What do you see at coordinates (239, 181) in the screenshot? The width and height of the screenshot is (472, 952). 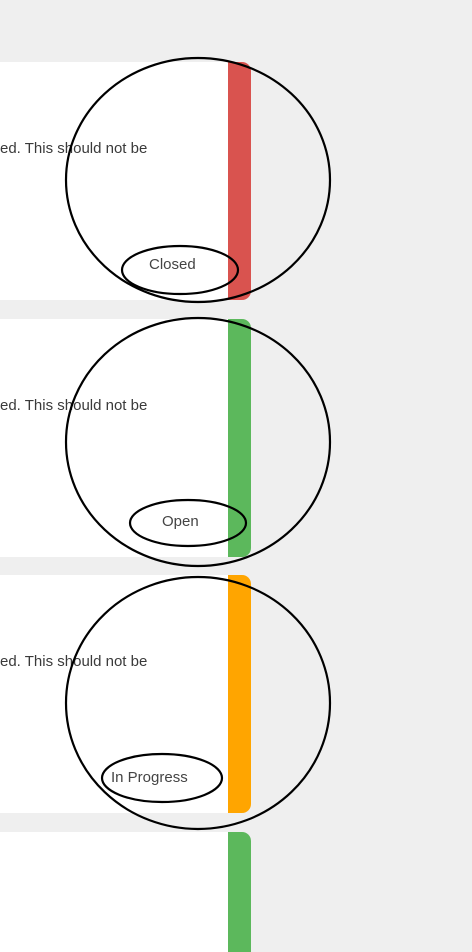 I see `status-indicator-closed` at bounding box center [239, 181].